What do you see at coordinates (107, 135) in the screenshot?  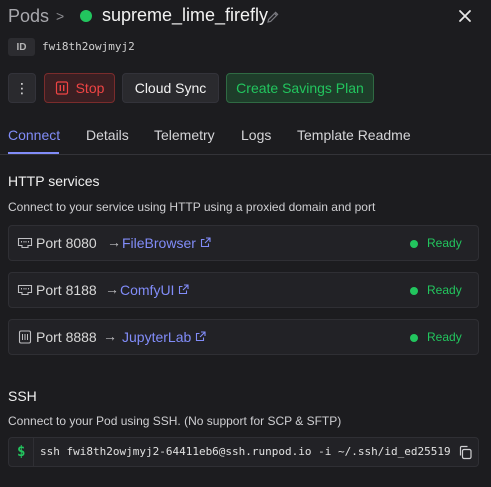 I see `tab-details: Details` at bounding box center [107, 135].